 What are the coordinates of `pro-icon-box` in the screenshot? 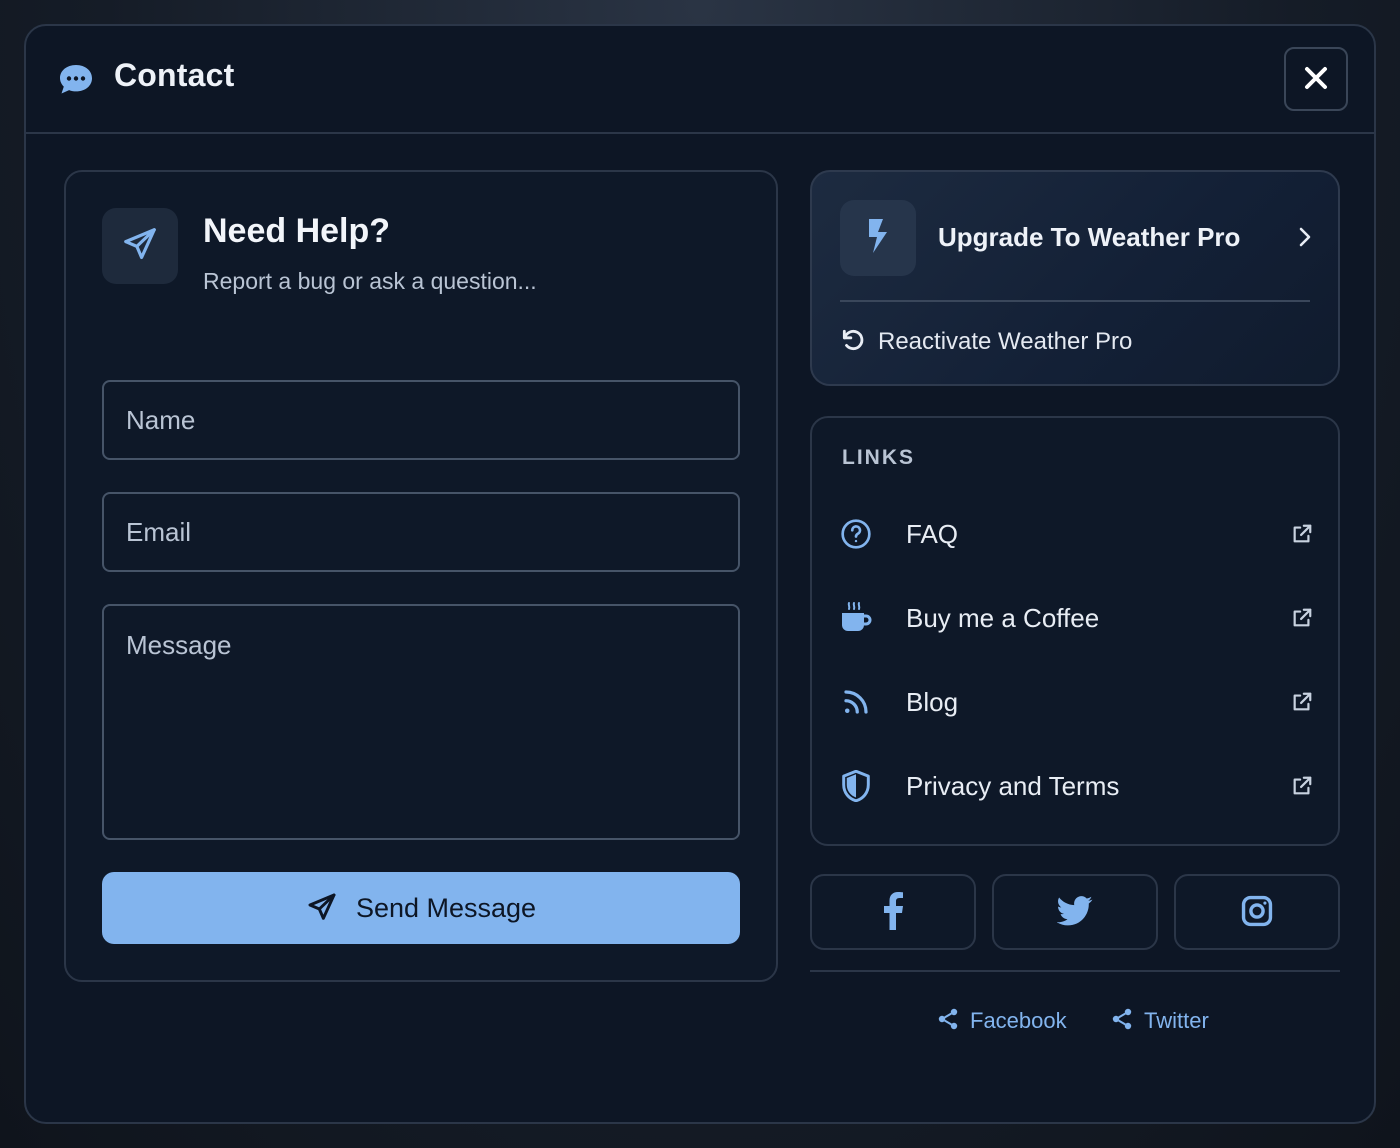 It's located at (878, 238).